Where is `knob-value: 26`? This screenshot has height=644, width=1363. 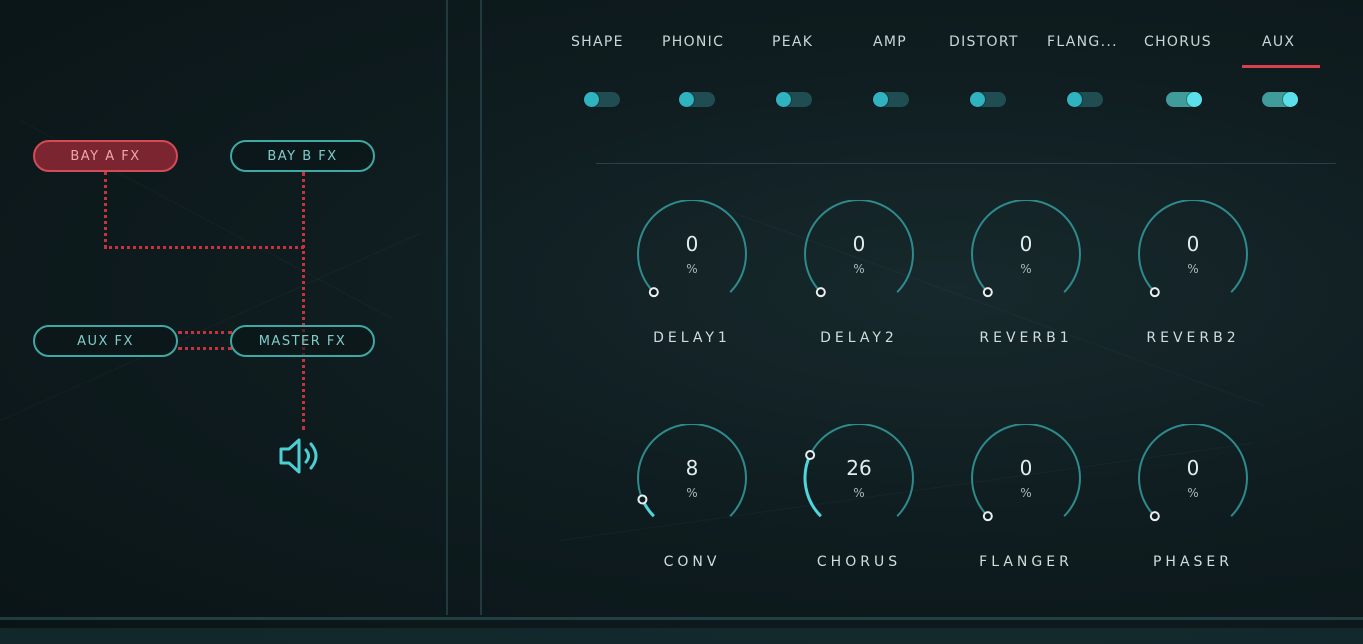 knob-value: 26 is located at coordinates (859, 468).